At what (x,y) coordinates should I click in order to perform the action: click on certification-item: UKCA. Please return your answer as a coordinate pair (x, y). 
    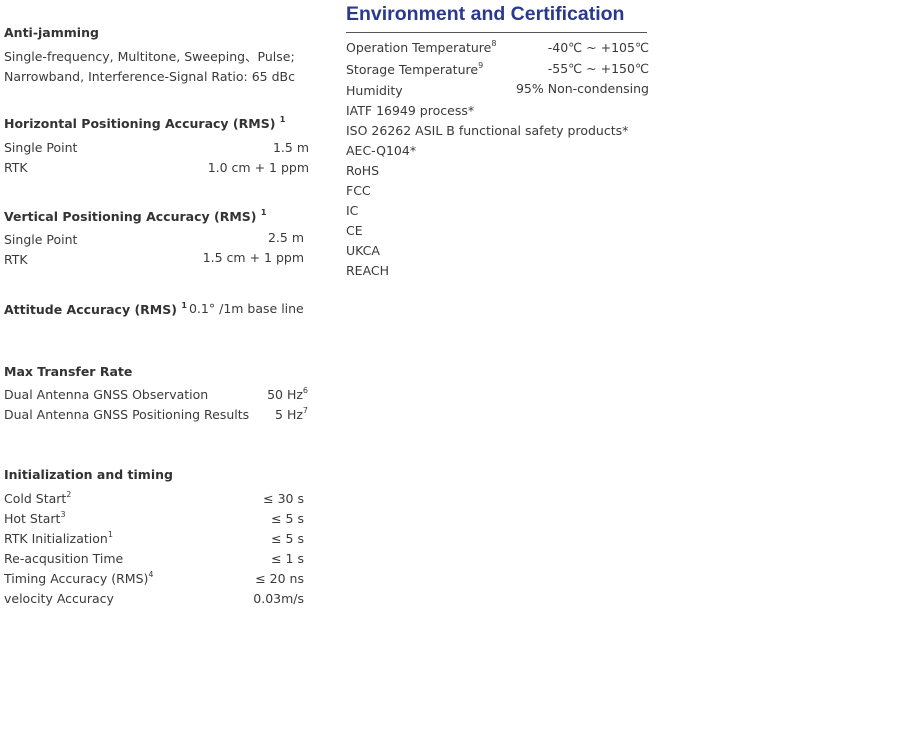
    Looking at the image, I should click on (363, 250).